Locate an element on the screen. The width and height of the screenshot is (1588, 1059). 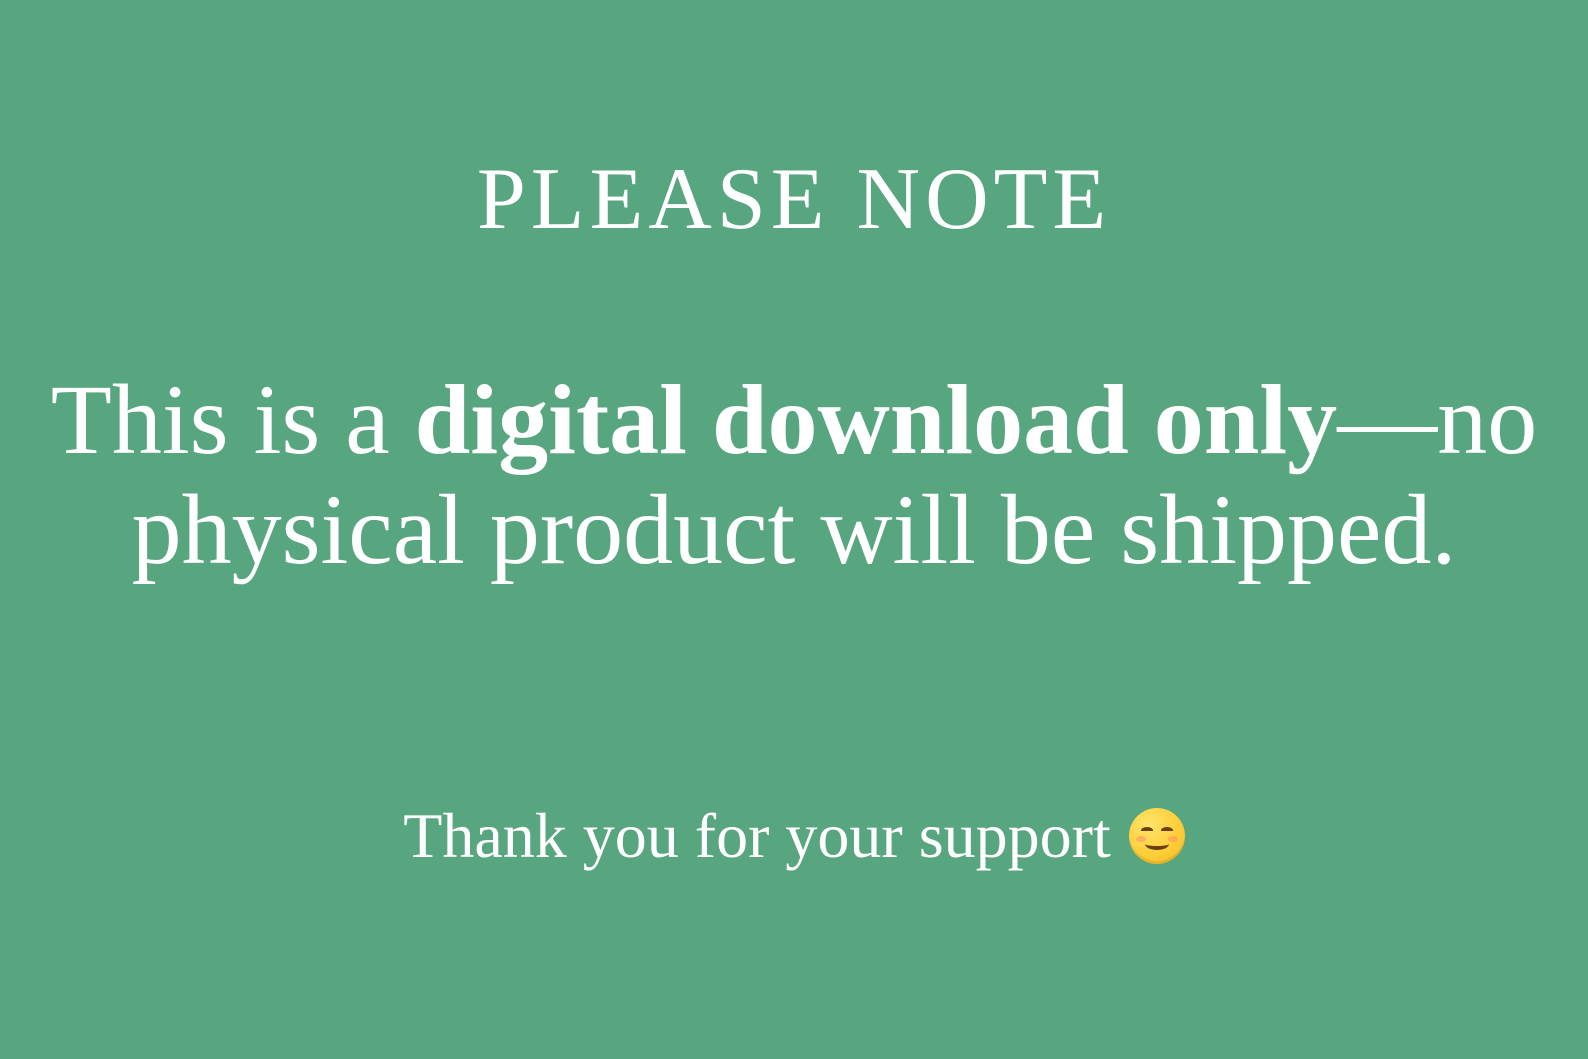
smiling-face-emoji-icon is located at coordinates (1156, 836).